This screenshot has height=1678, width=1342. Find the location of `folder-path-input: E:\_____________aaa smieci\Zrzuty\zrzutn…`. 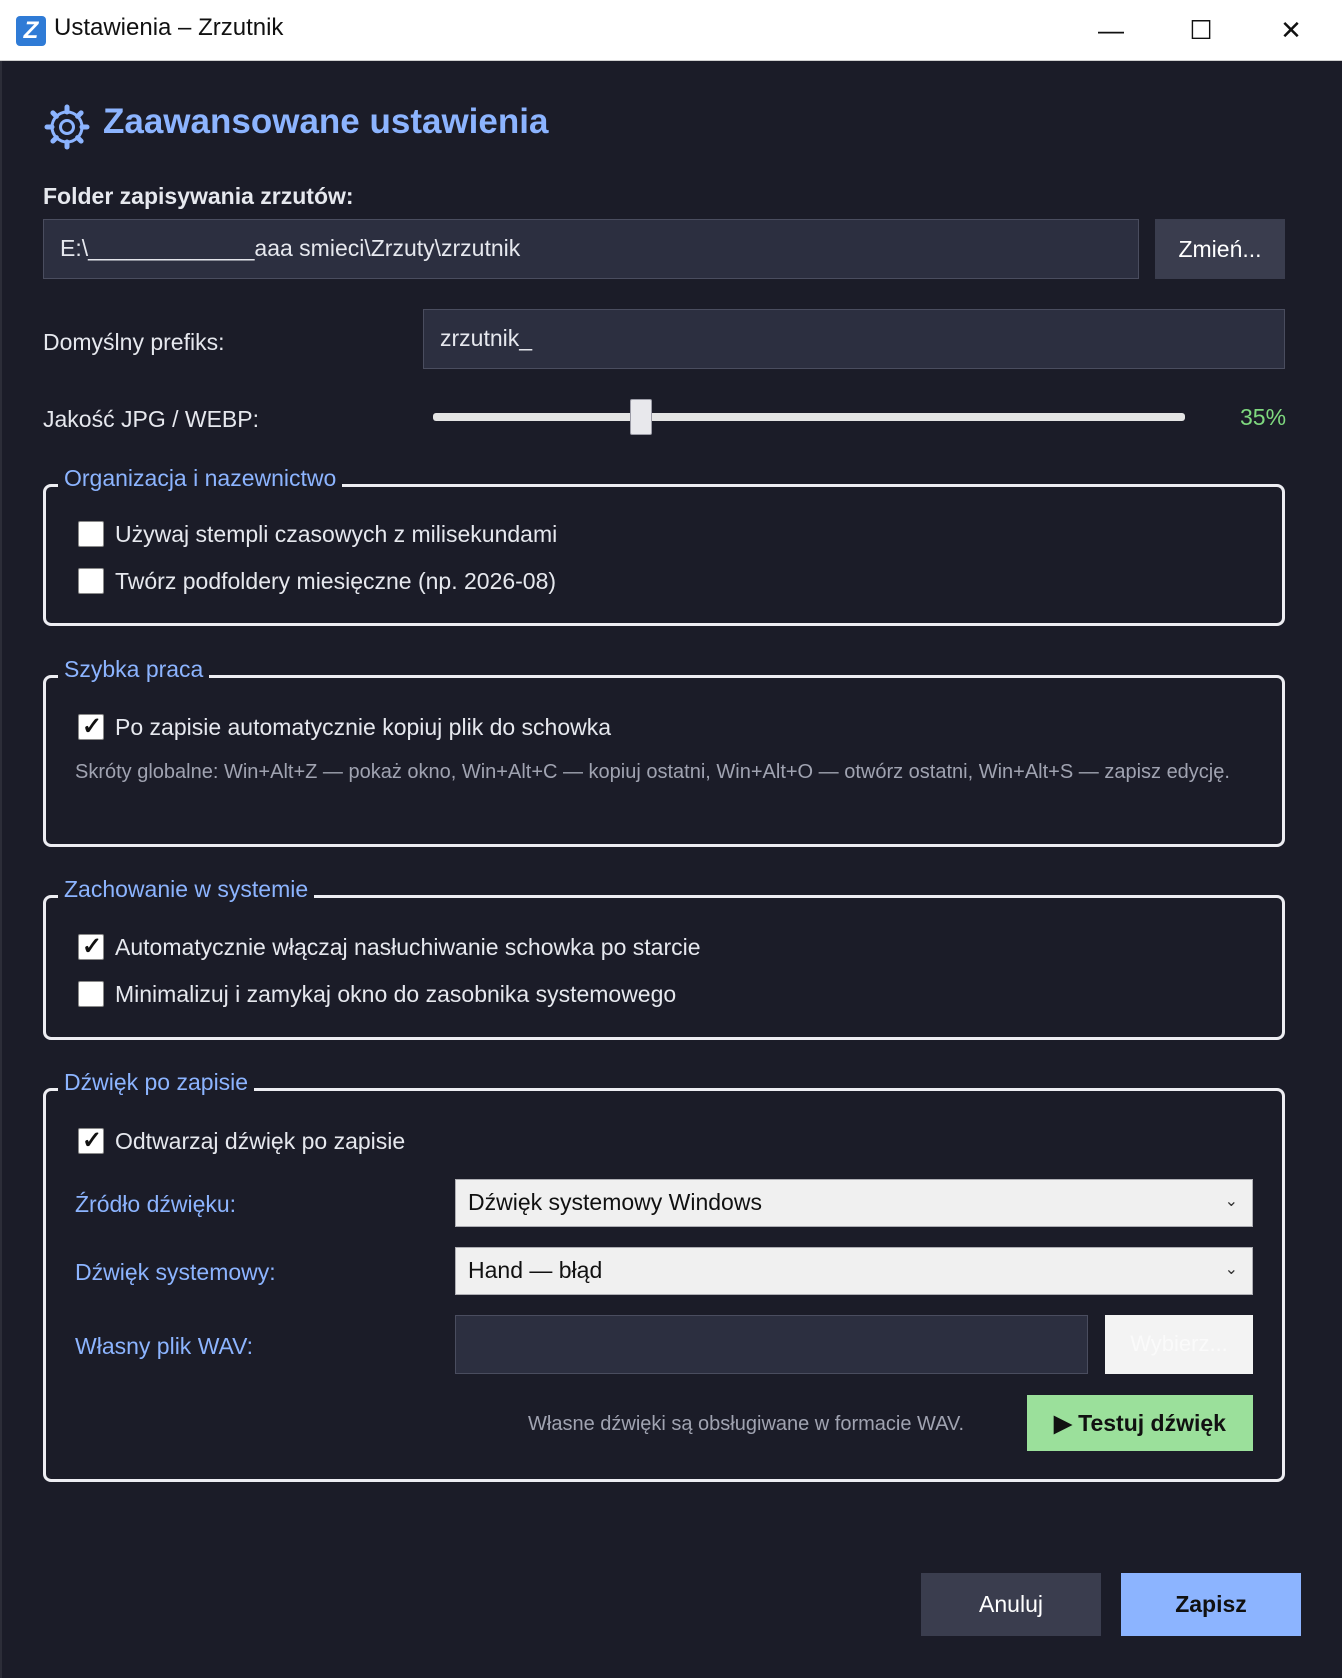

folder-path-input: E:\_____________aaa smieci\Zrzuty\zrzutn… is located at coordinates (591, 249).